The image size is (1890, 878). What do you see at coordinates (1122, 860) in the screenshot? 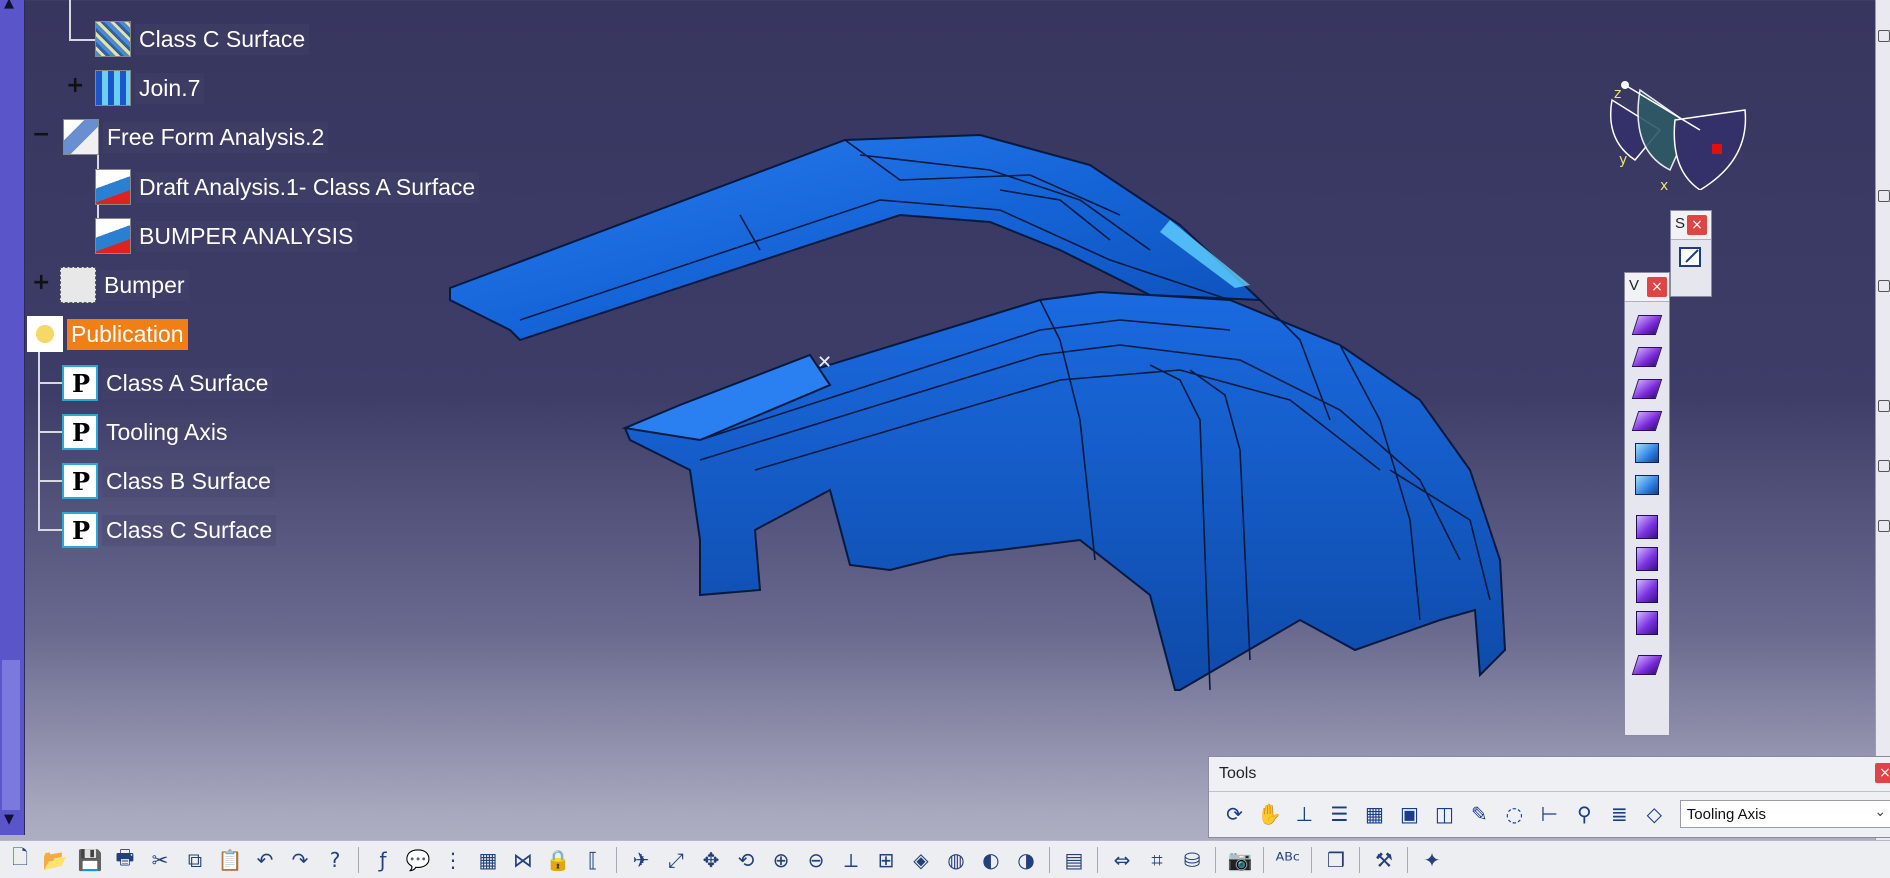
I see `measure-between-icon: ⇔` at bounding box center [1122, 860].